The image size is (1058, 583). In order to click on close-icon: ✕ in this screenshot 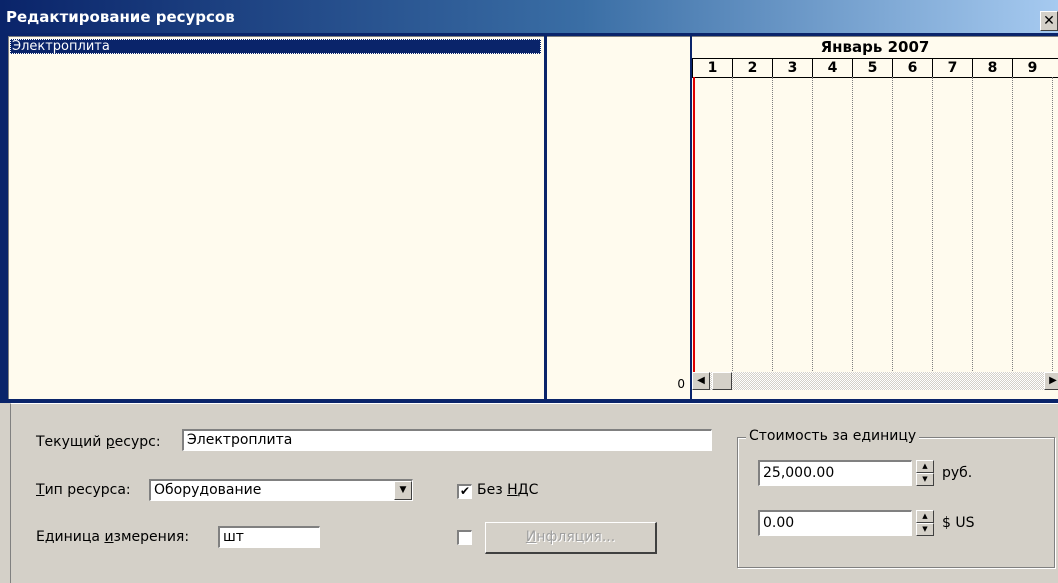, I will do `click(1049, 21)`.